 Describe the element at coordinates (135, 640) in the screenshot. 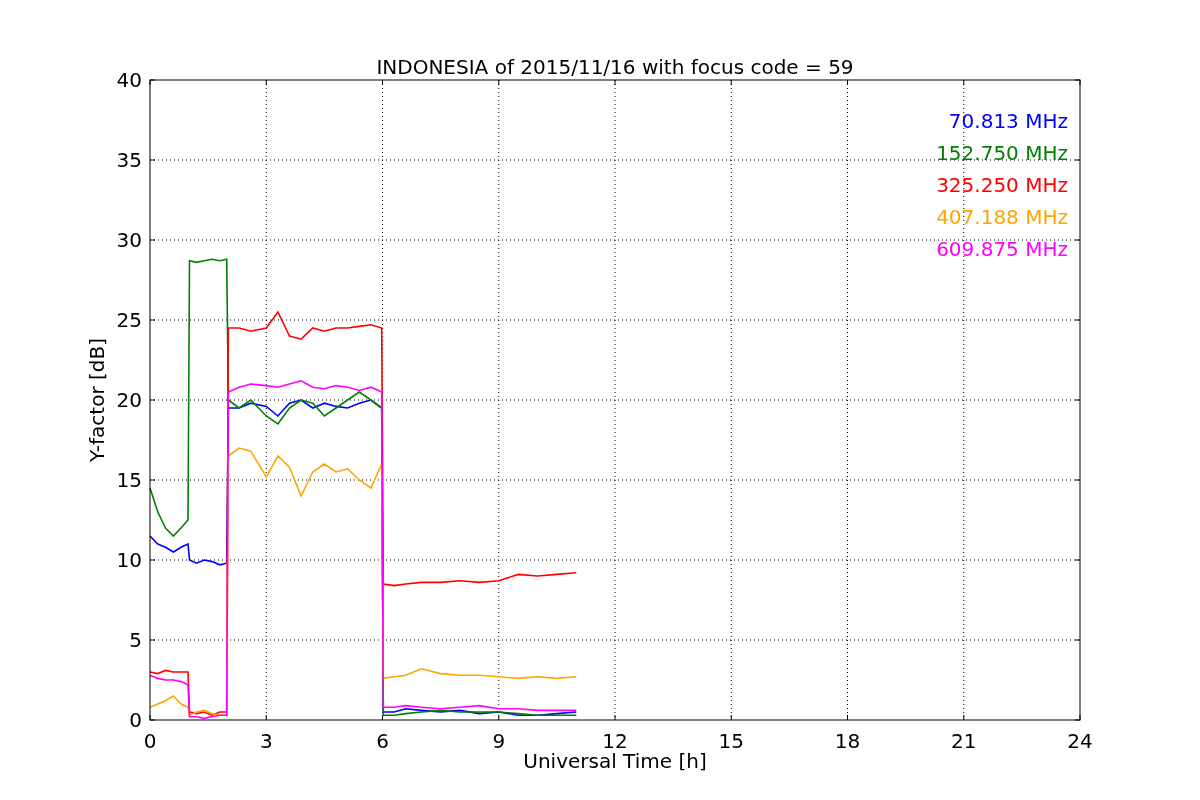

I see `tick-label: 5` at that location.